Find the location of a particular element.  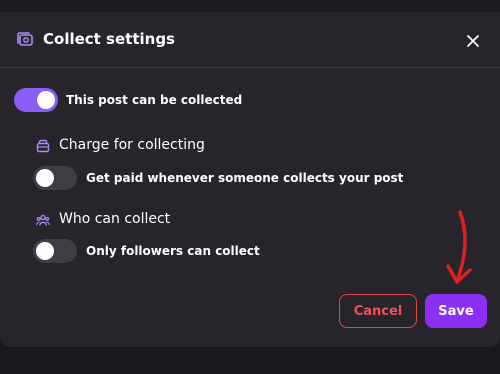

annotation-arrow-icon is located at coordinates (459, 247).